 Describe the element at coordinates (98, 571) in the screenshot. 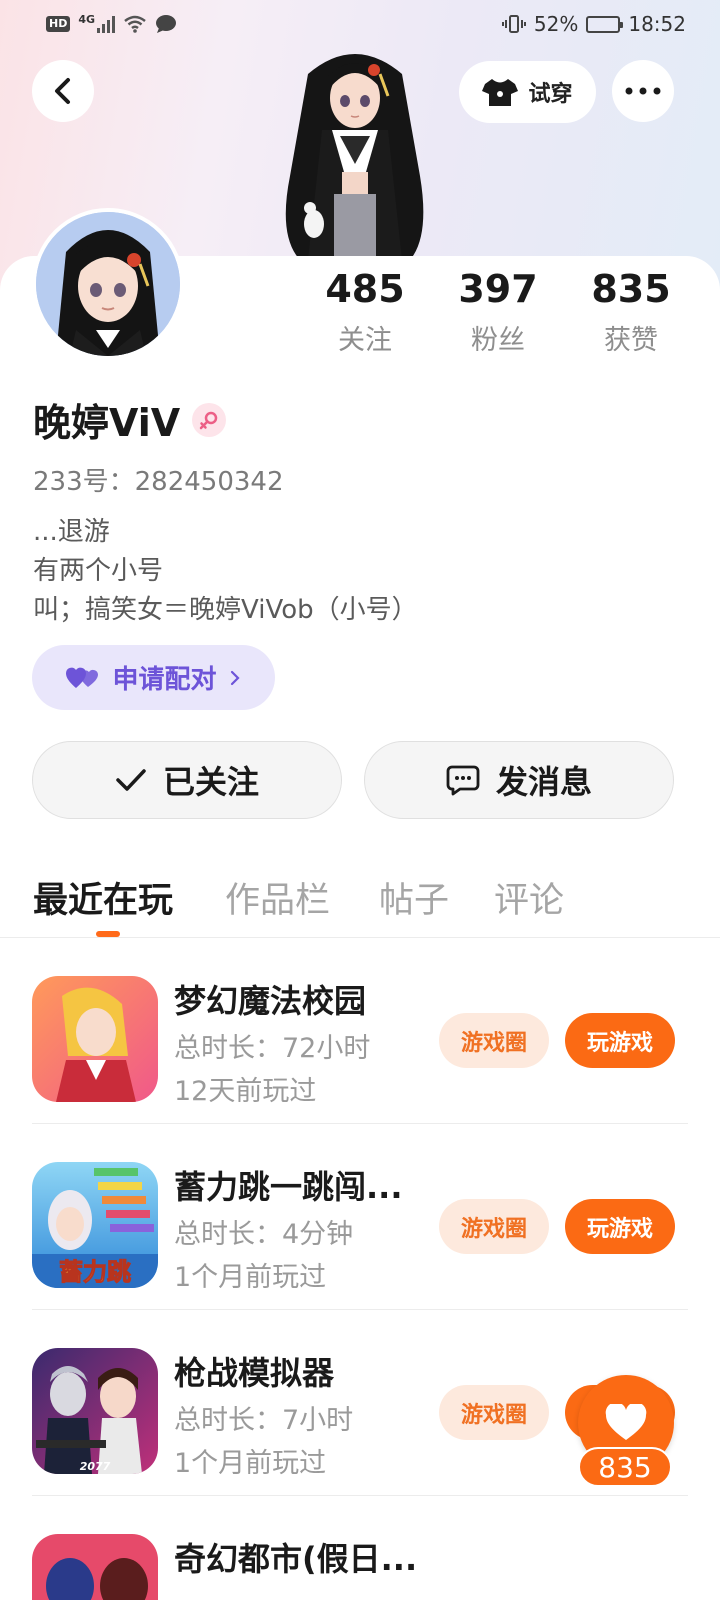

I see `bio-line: 有两个小号` at that location.